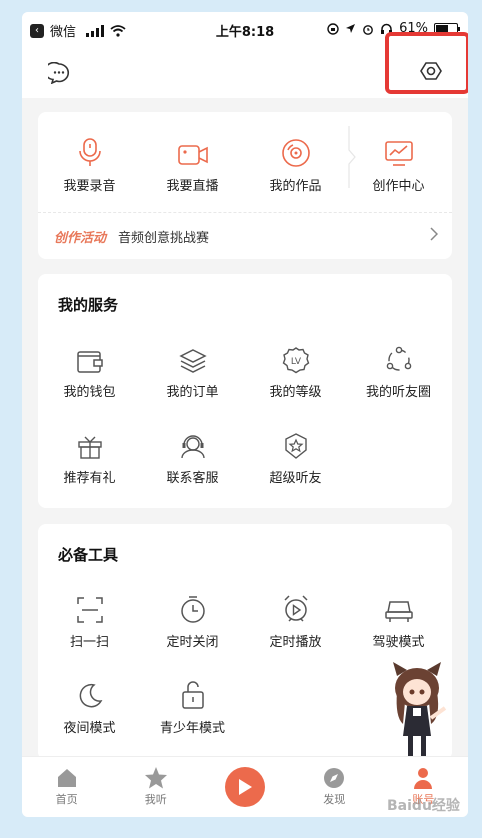 This screenshot has height=838, width=482. I want to click on layers-icon, so click(192, 361).